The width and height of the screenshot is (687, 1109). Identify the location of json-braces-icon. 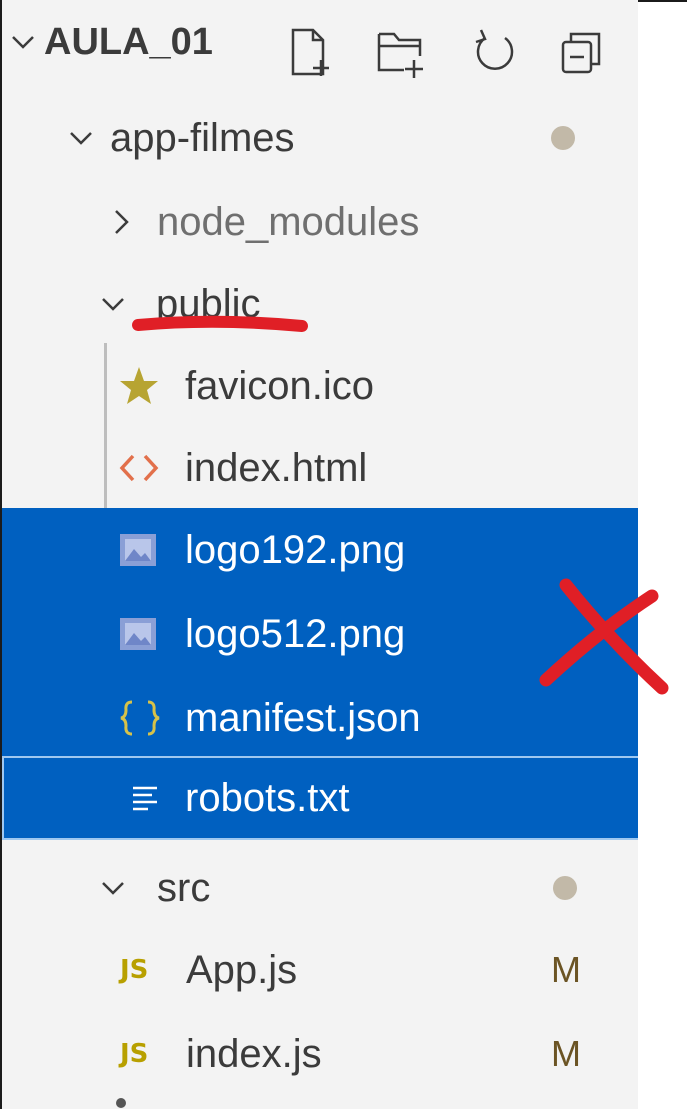
(140, 718).